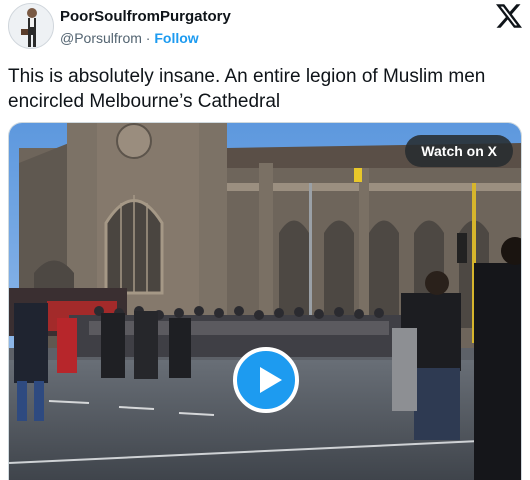  I want to click on avatar-image, so click(31, 26).